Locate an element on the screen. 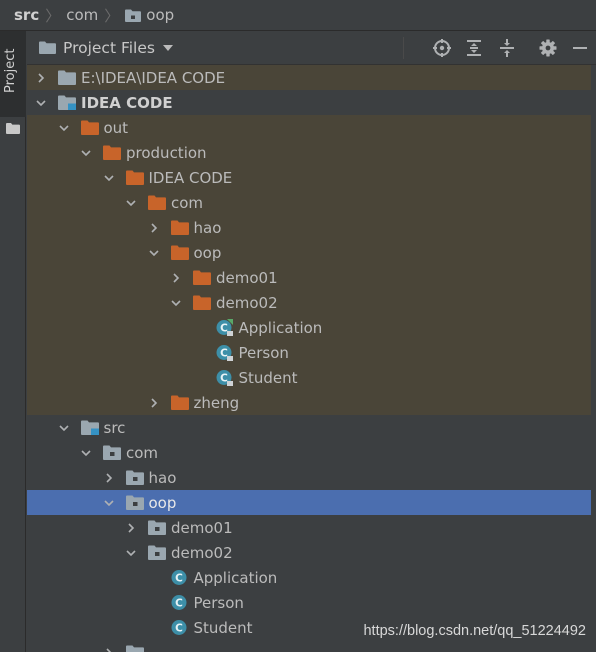 The image size is (596, 652). locate-icon is located at coordinates (442, 48).